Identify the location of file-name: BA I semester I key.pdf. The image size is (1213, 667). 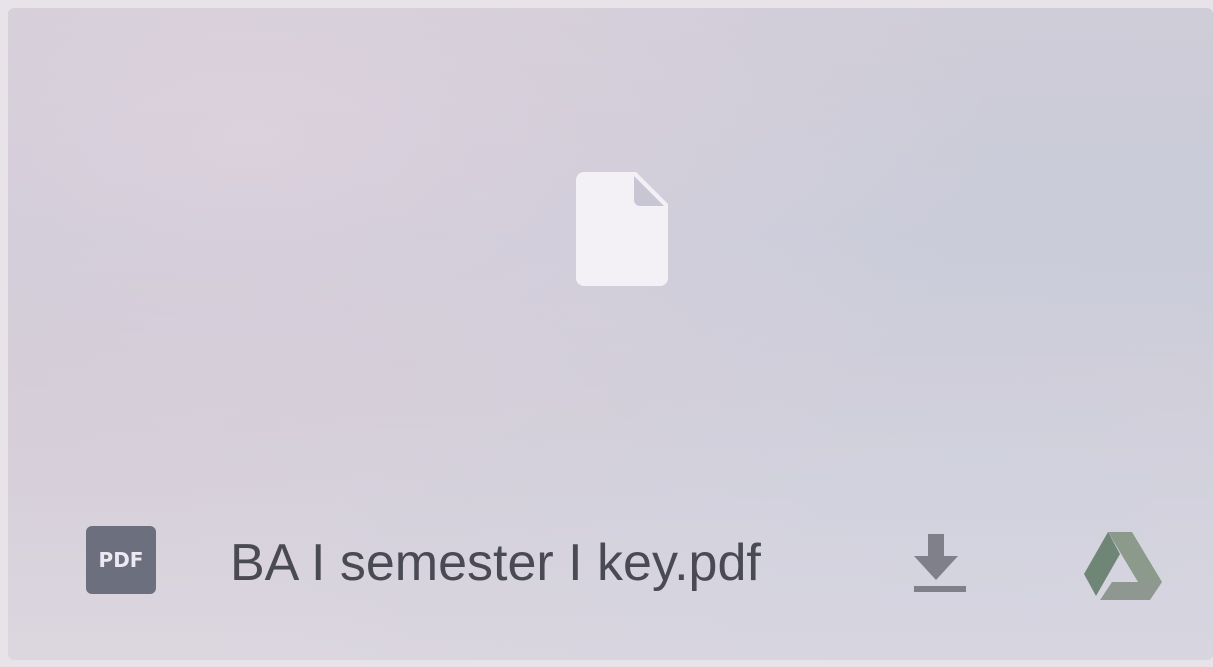
(495, 563).